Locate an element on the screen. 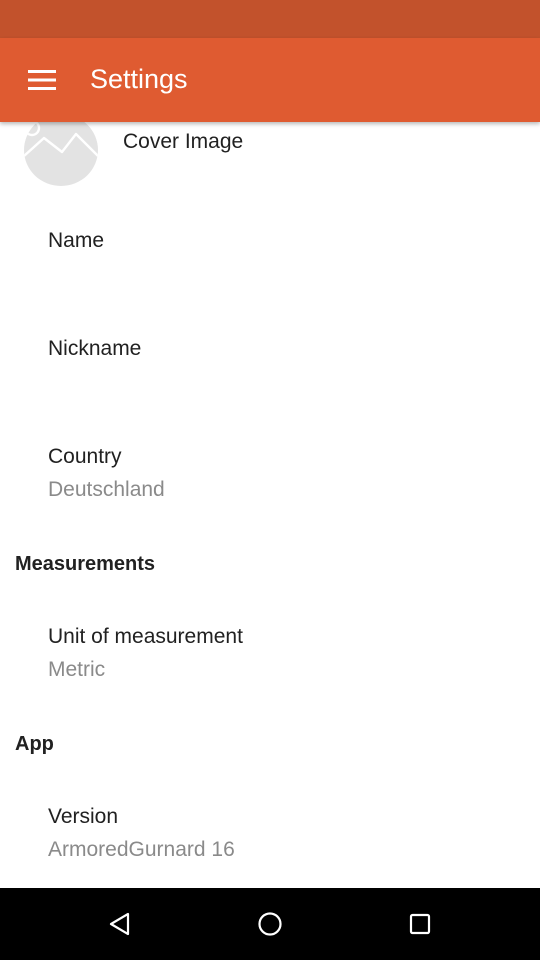  status-bar is located at coordinates (270, 19).